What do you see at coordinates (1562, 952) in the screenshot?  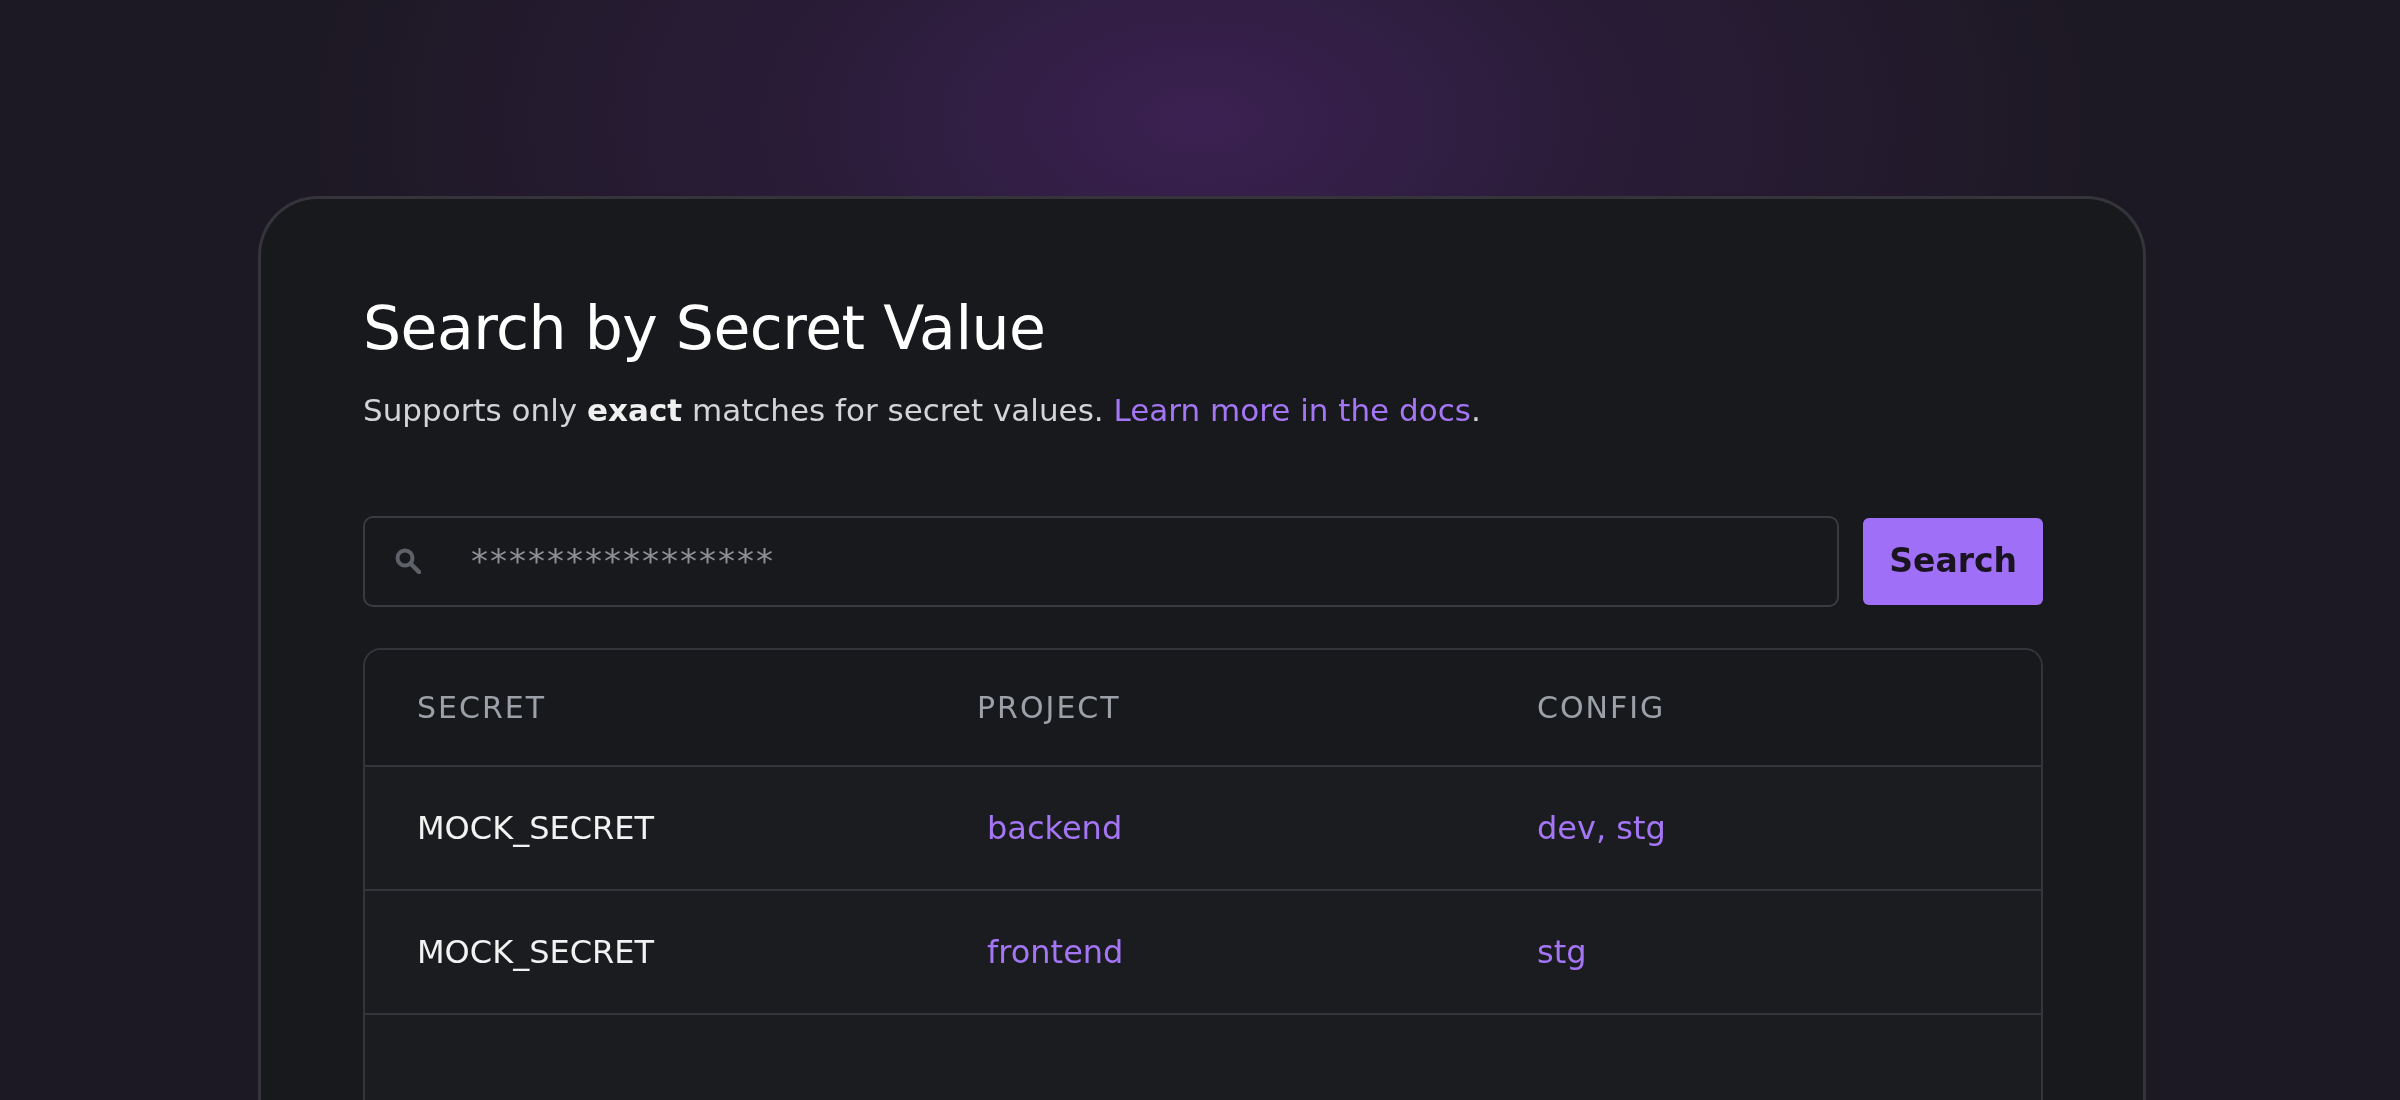 I see `config-name: stg` at bounding box center [1562, 952].